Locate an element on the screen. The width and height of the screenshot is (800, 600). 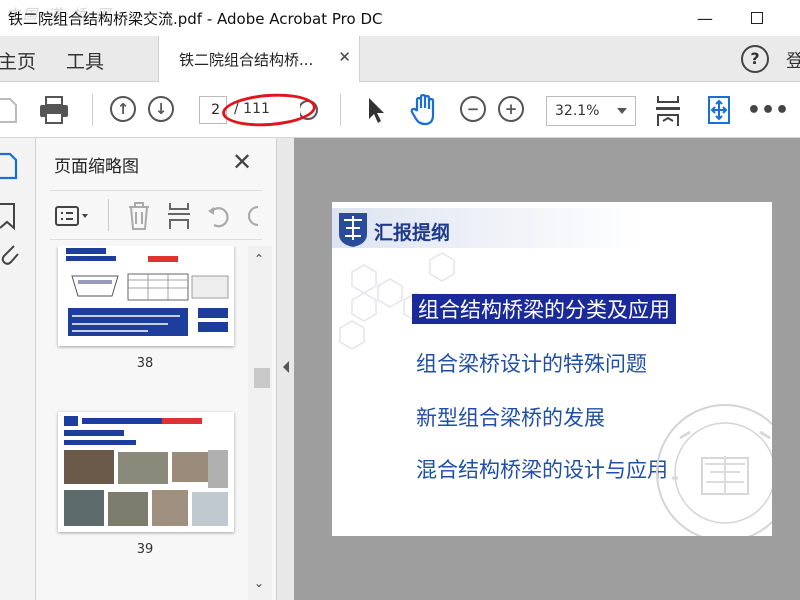
rotate-clockwise-icon is located at coordinates (253, 216).